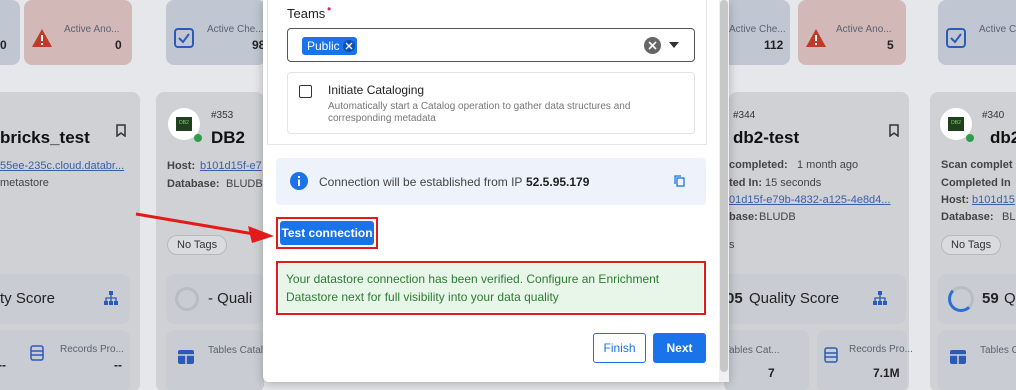 This screenshot has height=390, width=1016. Describe the element at coordinates (558, 182) in the screenshot. I see `ip-value: 52.5.95.179` at that location.